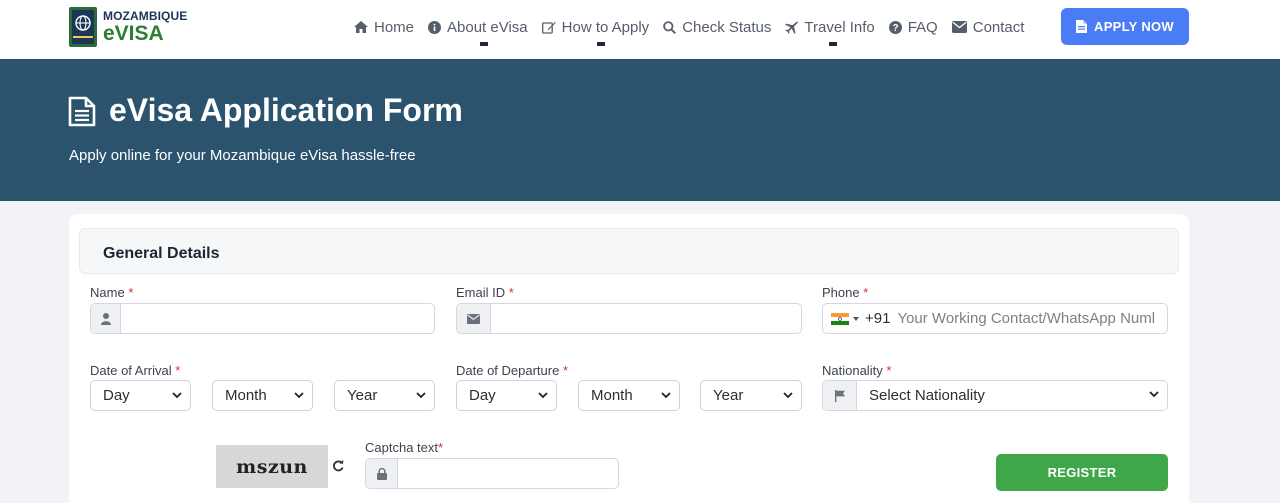 This screenshot has width=1280, height=503. I want to click on name-input, so click(277, 318).